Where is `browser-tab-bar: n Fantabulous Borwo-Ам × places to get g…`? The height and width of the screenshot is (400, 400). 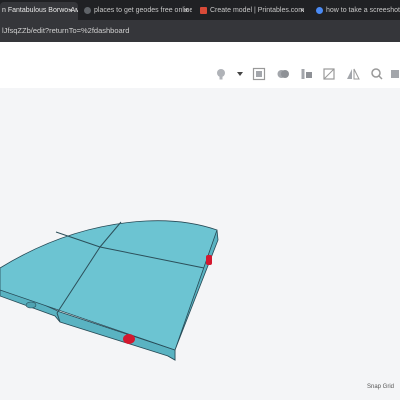
browser-tab-bar: n Fantabulous Borwo-Ам × places to get g… is located at coordinates (200, 10).